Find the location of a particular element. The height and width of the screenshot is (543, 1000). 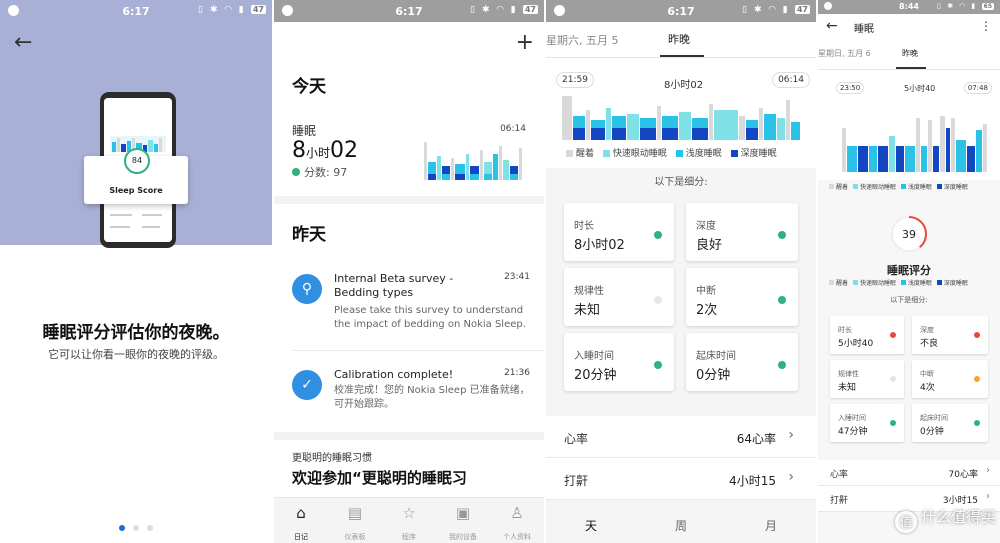

start-time: 23:50 is located at coordinates (850, 88).